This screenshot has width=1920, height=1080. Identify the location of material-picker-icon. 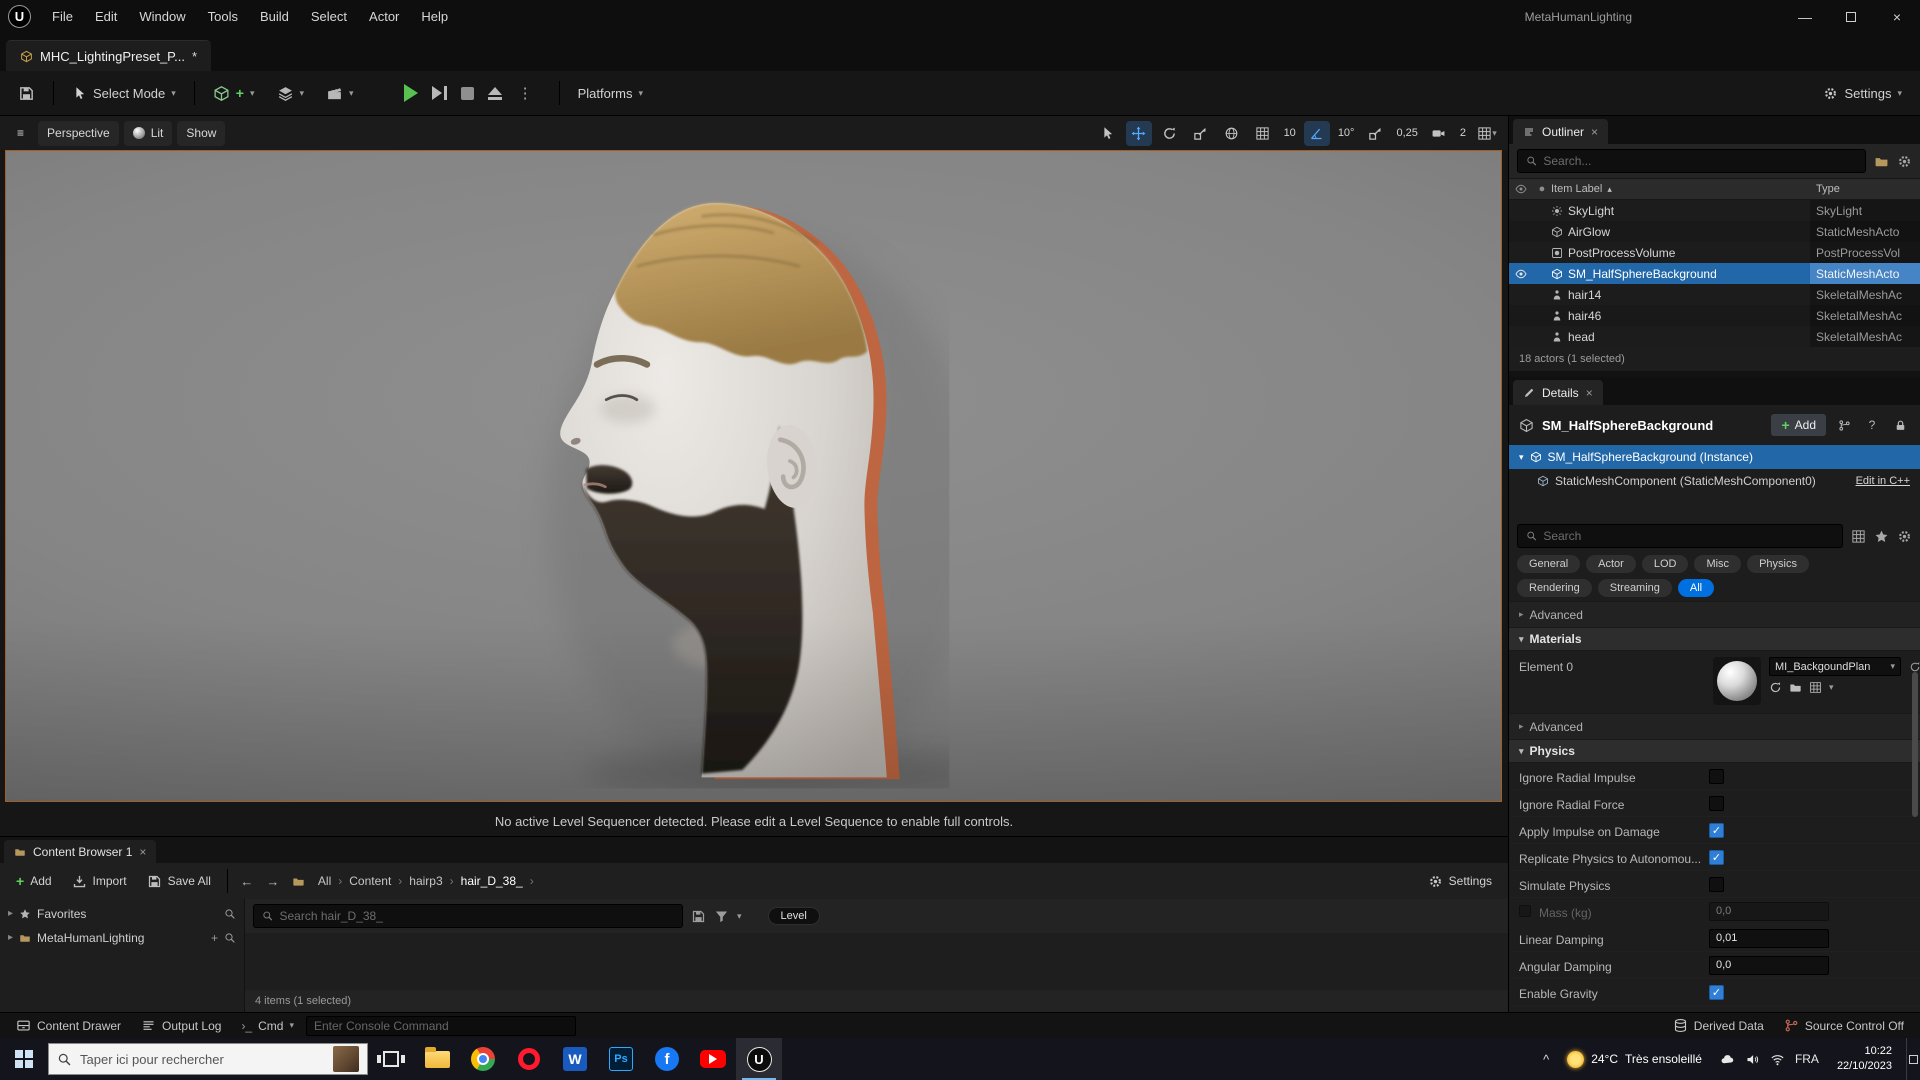
(1815, 687).